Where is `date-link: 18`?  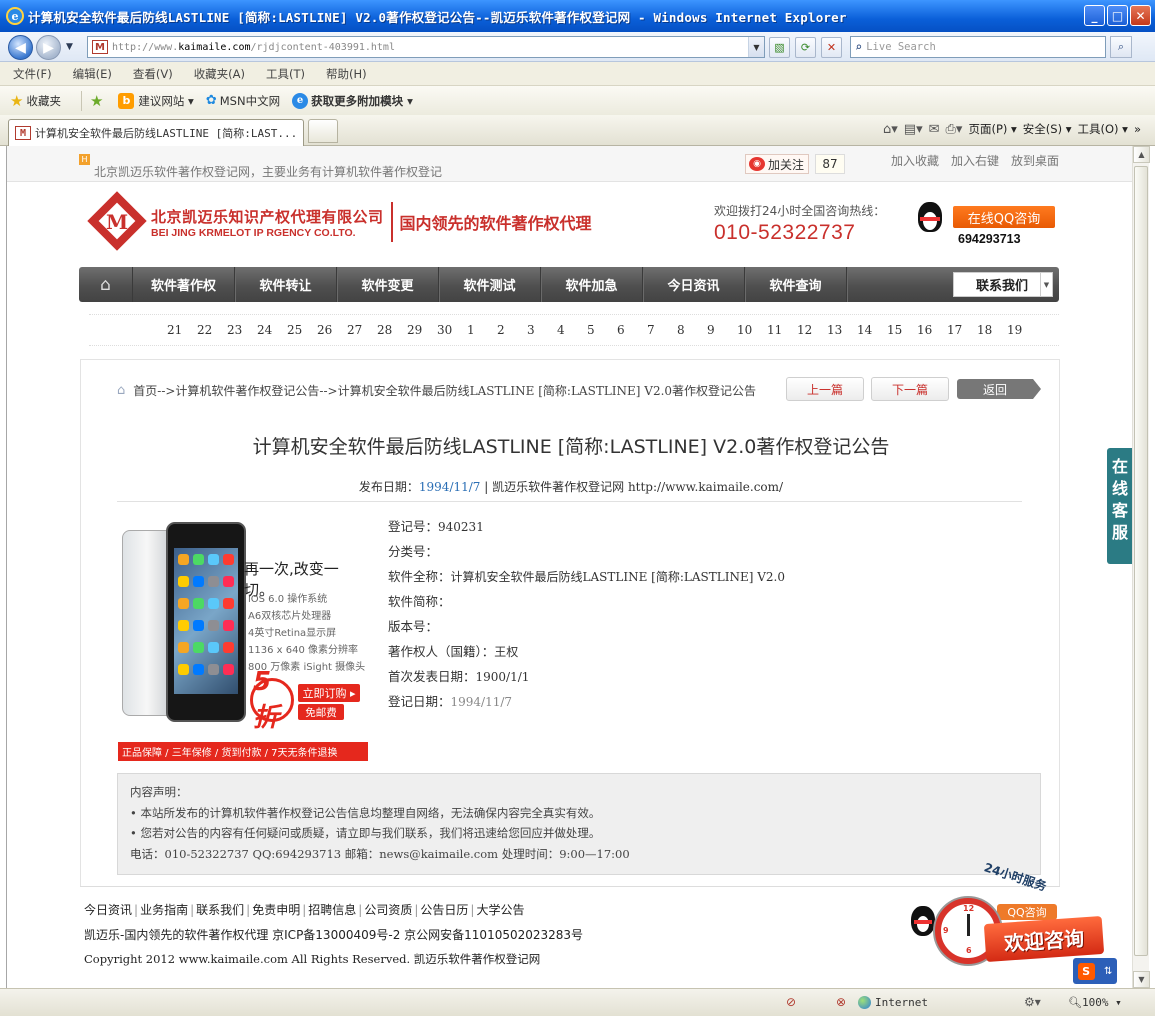 date-link: 18 is located at coordinates (984, 330).